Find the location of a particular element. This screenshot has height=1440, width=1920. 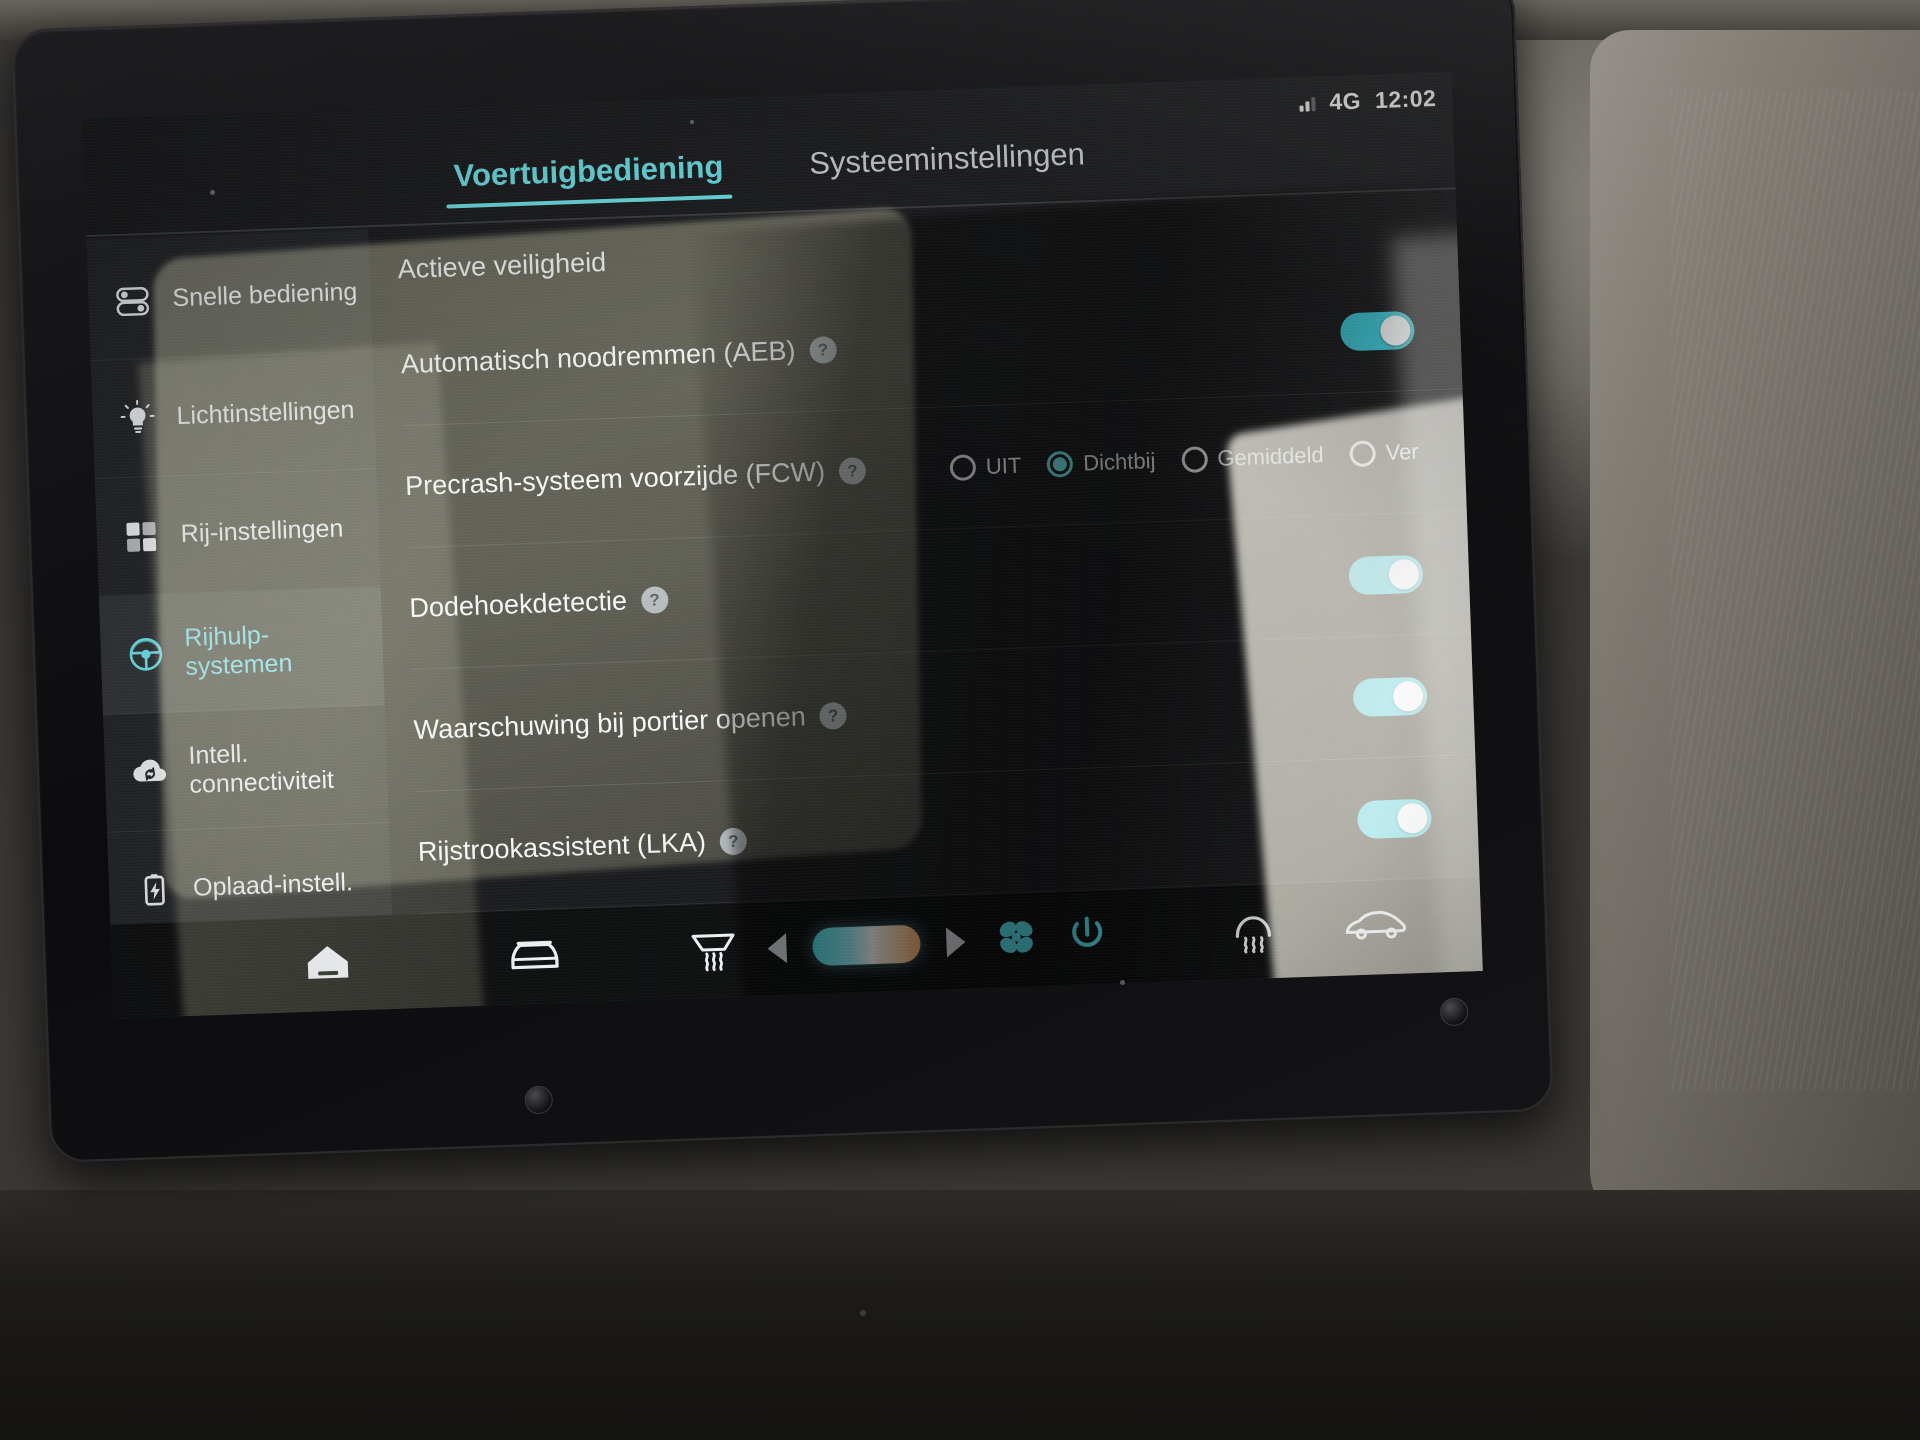

dashboard-right-panel is located at coordinates (1755, 630).